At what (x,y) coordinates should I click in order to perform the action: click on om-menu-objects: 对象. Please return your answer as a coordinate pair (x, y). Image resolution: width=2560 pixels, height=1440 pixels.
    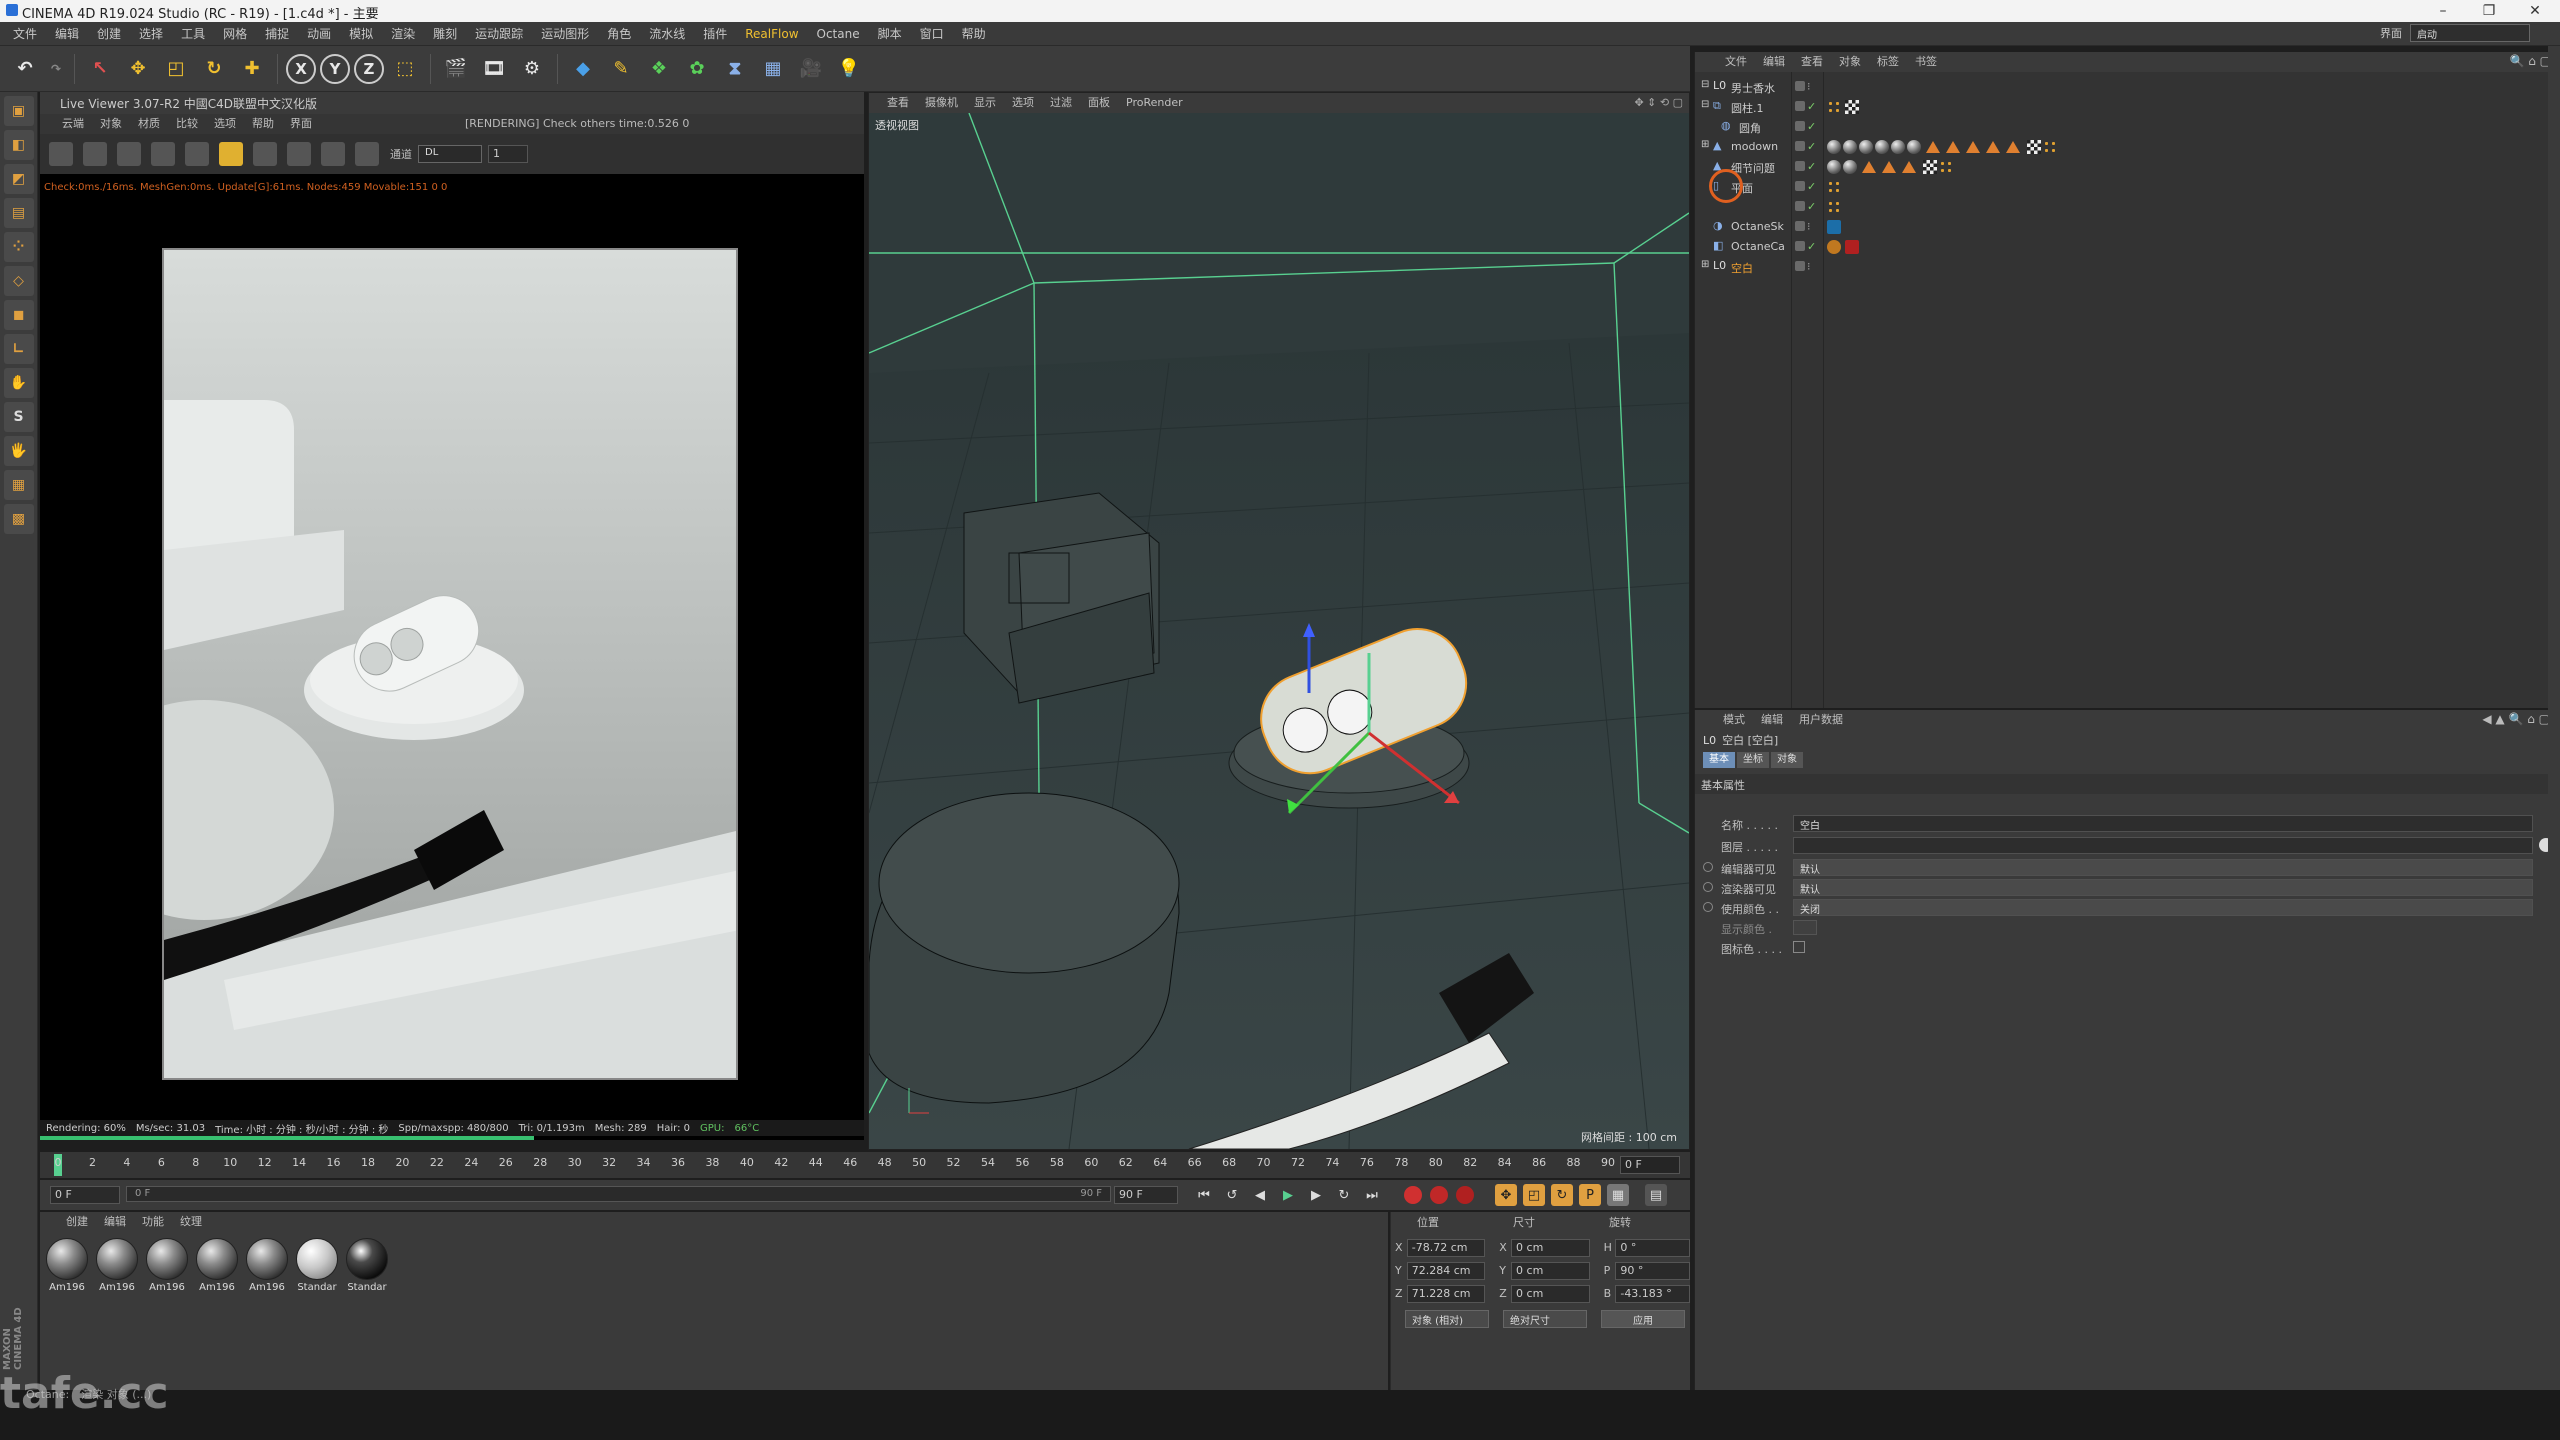
    Looking at the image, I should click on (1850, 62).